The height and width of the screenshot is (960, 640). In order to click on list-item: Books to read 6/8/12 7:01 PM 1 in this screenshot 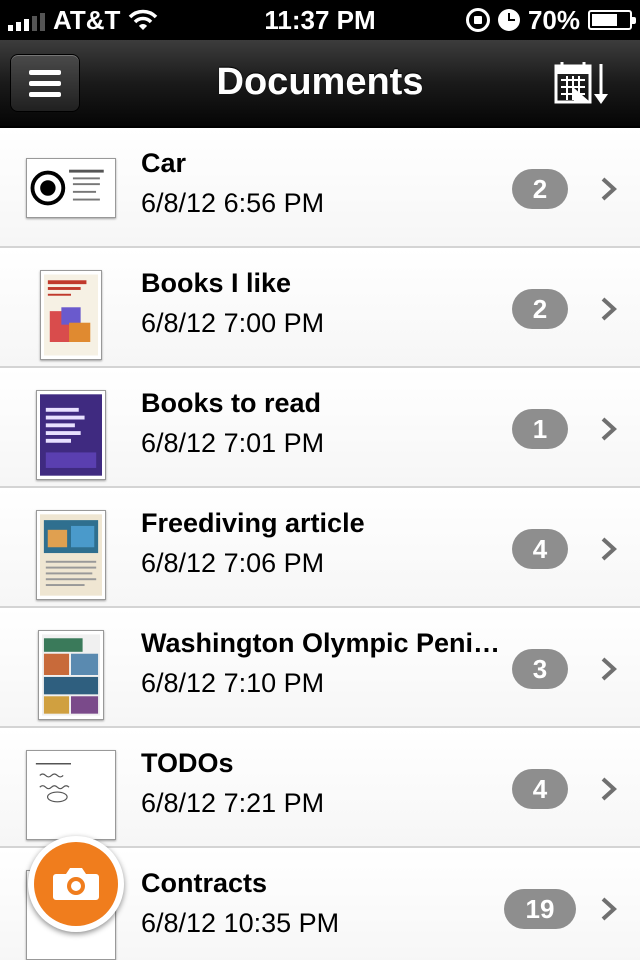, I will do `click(320, 428)`.